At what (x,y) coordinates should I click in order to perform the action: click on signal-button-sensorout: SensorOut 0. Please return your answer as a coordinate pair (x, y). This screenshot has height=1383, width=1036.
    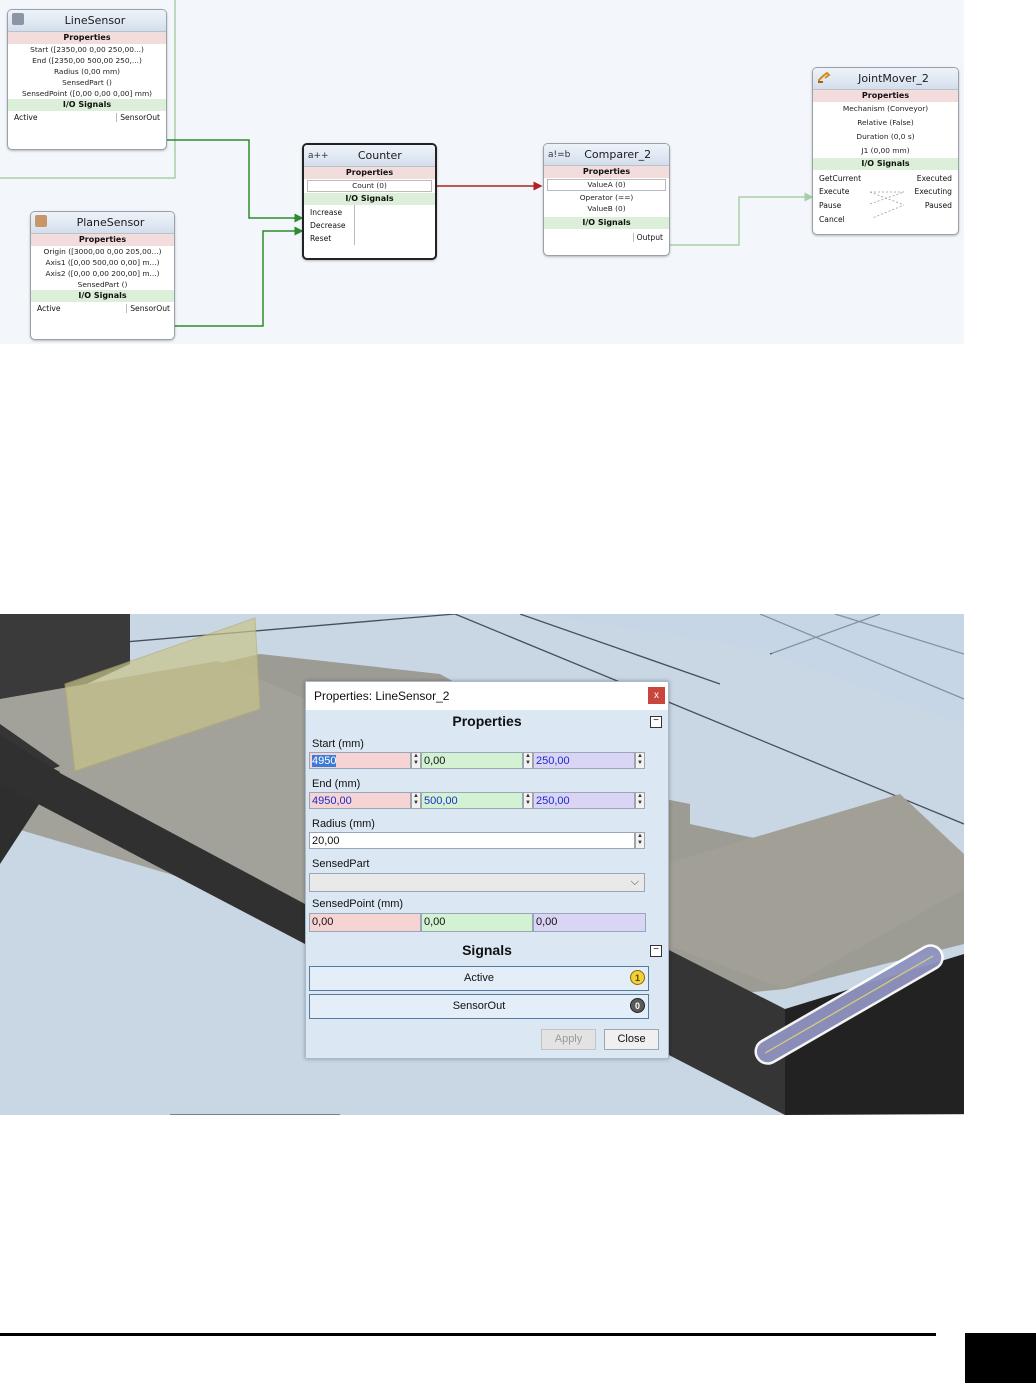
    Looking at the image, I should click on (479, 1006).